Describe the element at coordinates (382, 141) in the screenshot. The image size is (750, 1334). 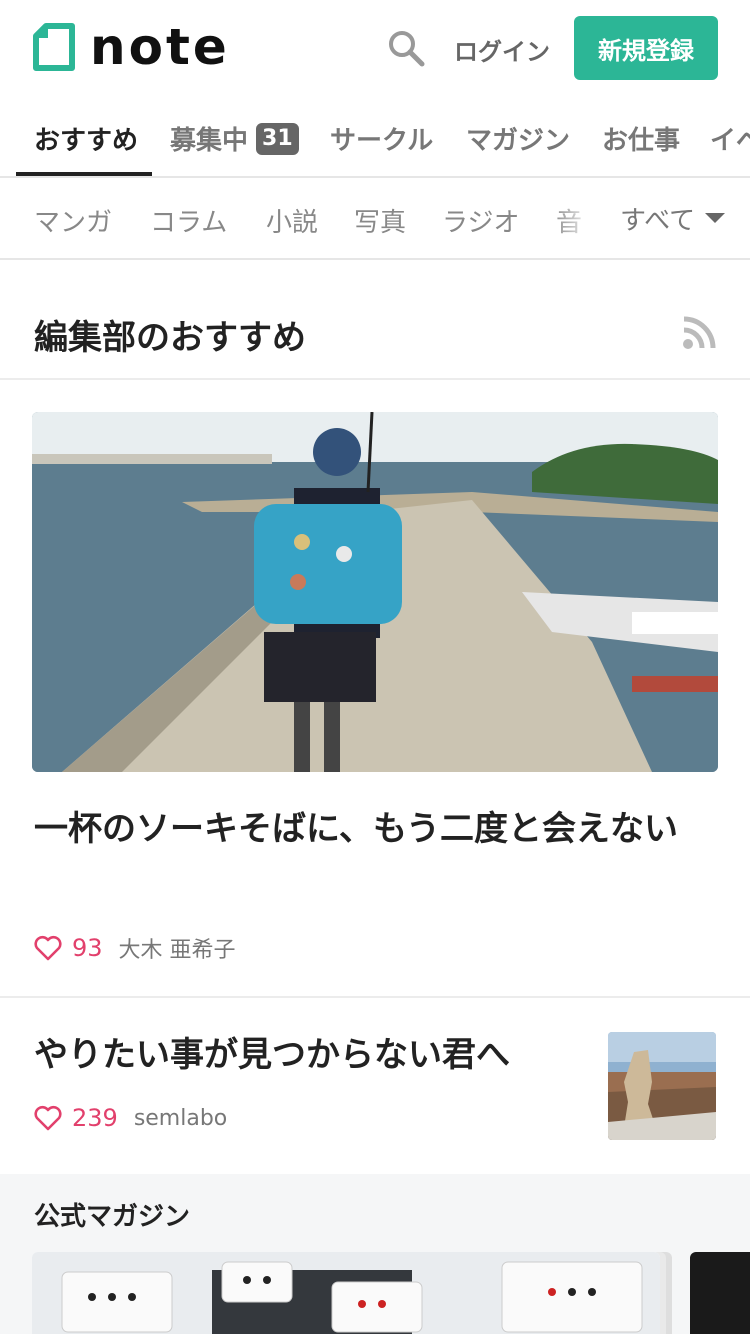
I see `tab-label: サークル` at that location.